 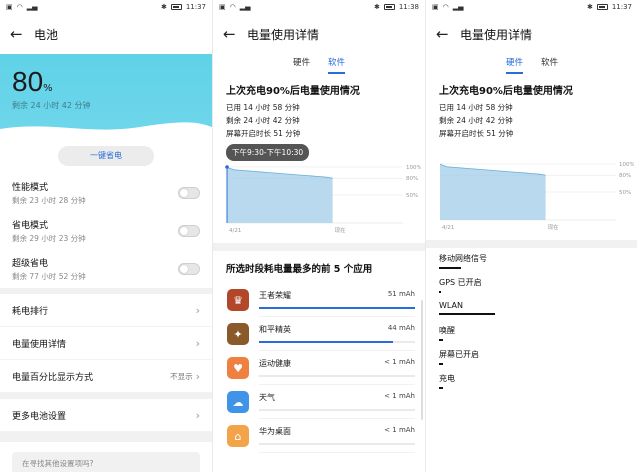 I want to click on hw-item: 充电, so click(x=532, y=380).